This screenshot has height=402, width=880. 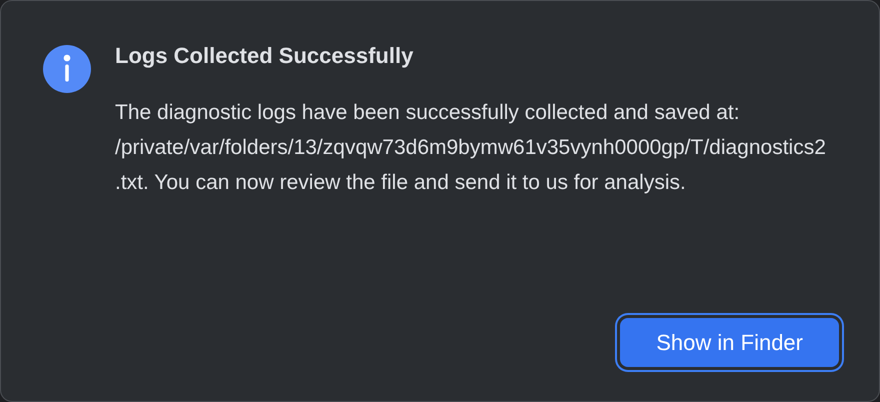 What do you see at coordinates (67, 69) in the screenshot?
I see `info-icon` at bounding box center [67, 69].